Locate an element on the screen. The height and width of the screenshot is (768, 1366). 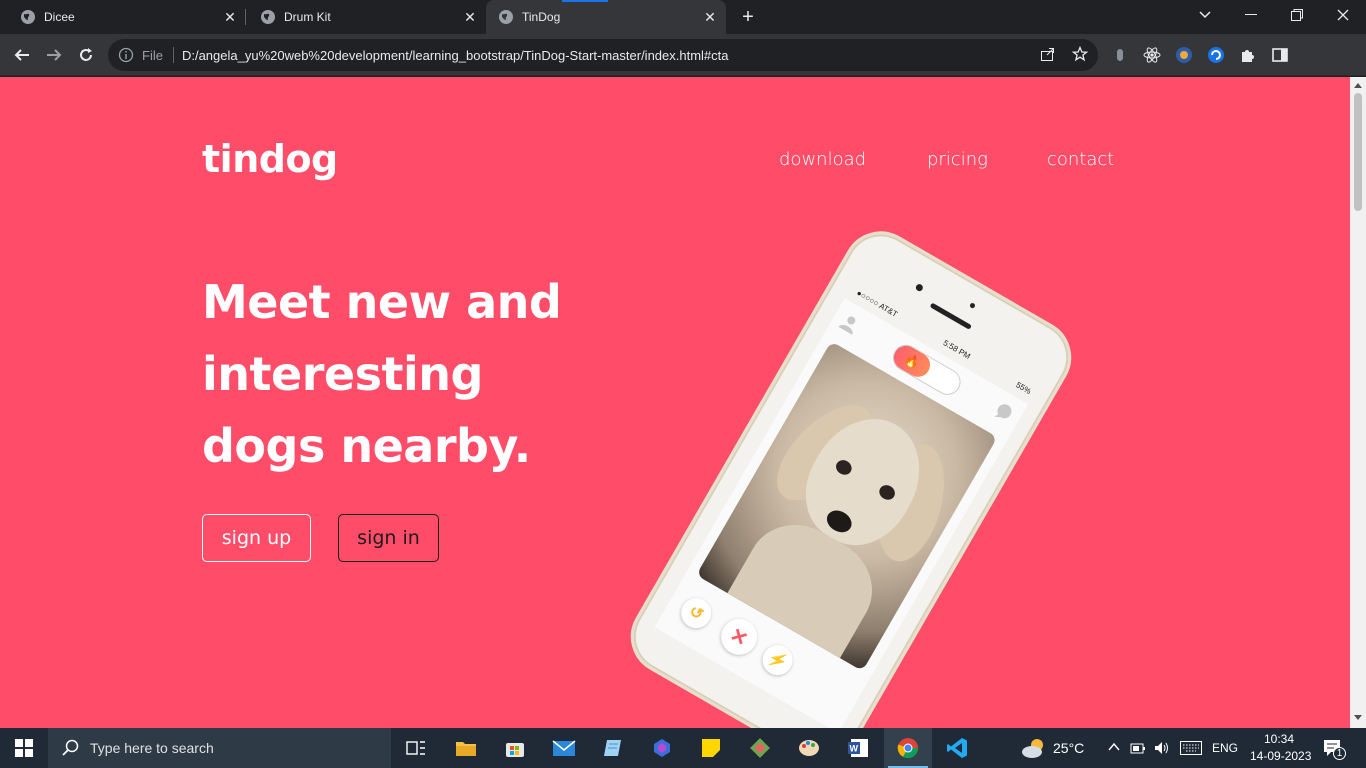
git-app is located at coordinates (760, 748).